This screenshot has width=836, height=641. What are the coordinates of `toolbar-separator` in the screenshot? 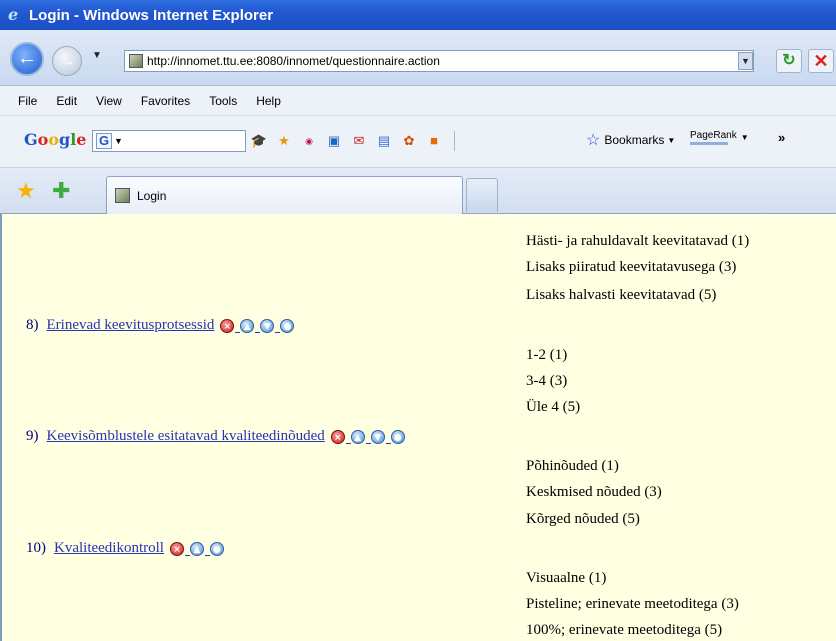 It's located at (454, 141).